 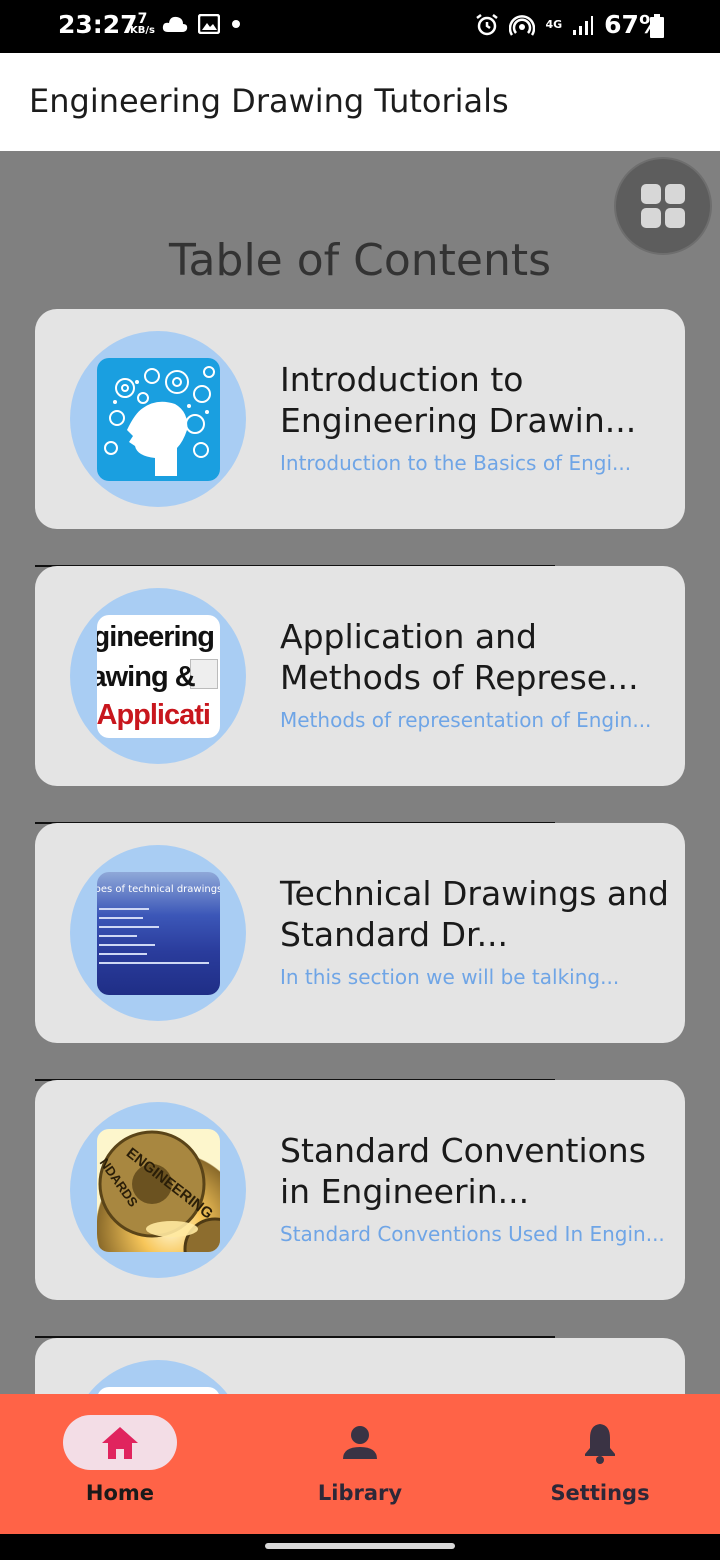 I want to click on thumbnail-ring: gineering awing & Applicati, so click(x=158, y=676).